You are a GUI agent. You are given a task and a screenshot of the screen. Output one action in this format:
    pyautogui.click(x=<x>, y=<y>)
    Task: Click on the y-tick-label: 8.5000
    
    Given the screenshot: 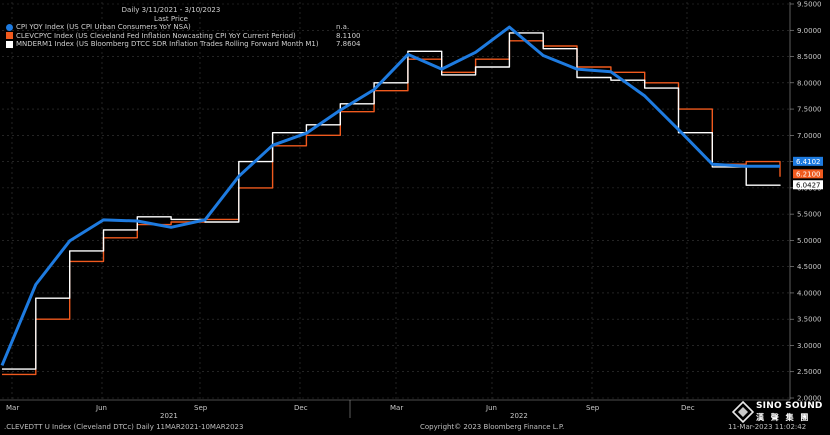 What is the action you would take?
    pyautogui.click(x=809, y=57)
    